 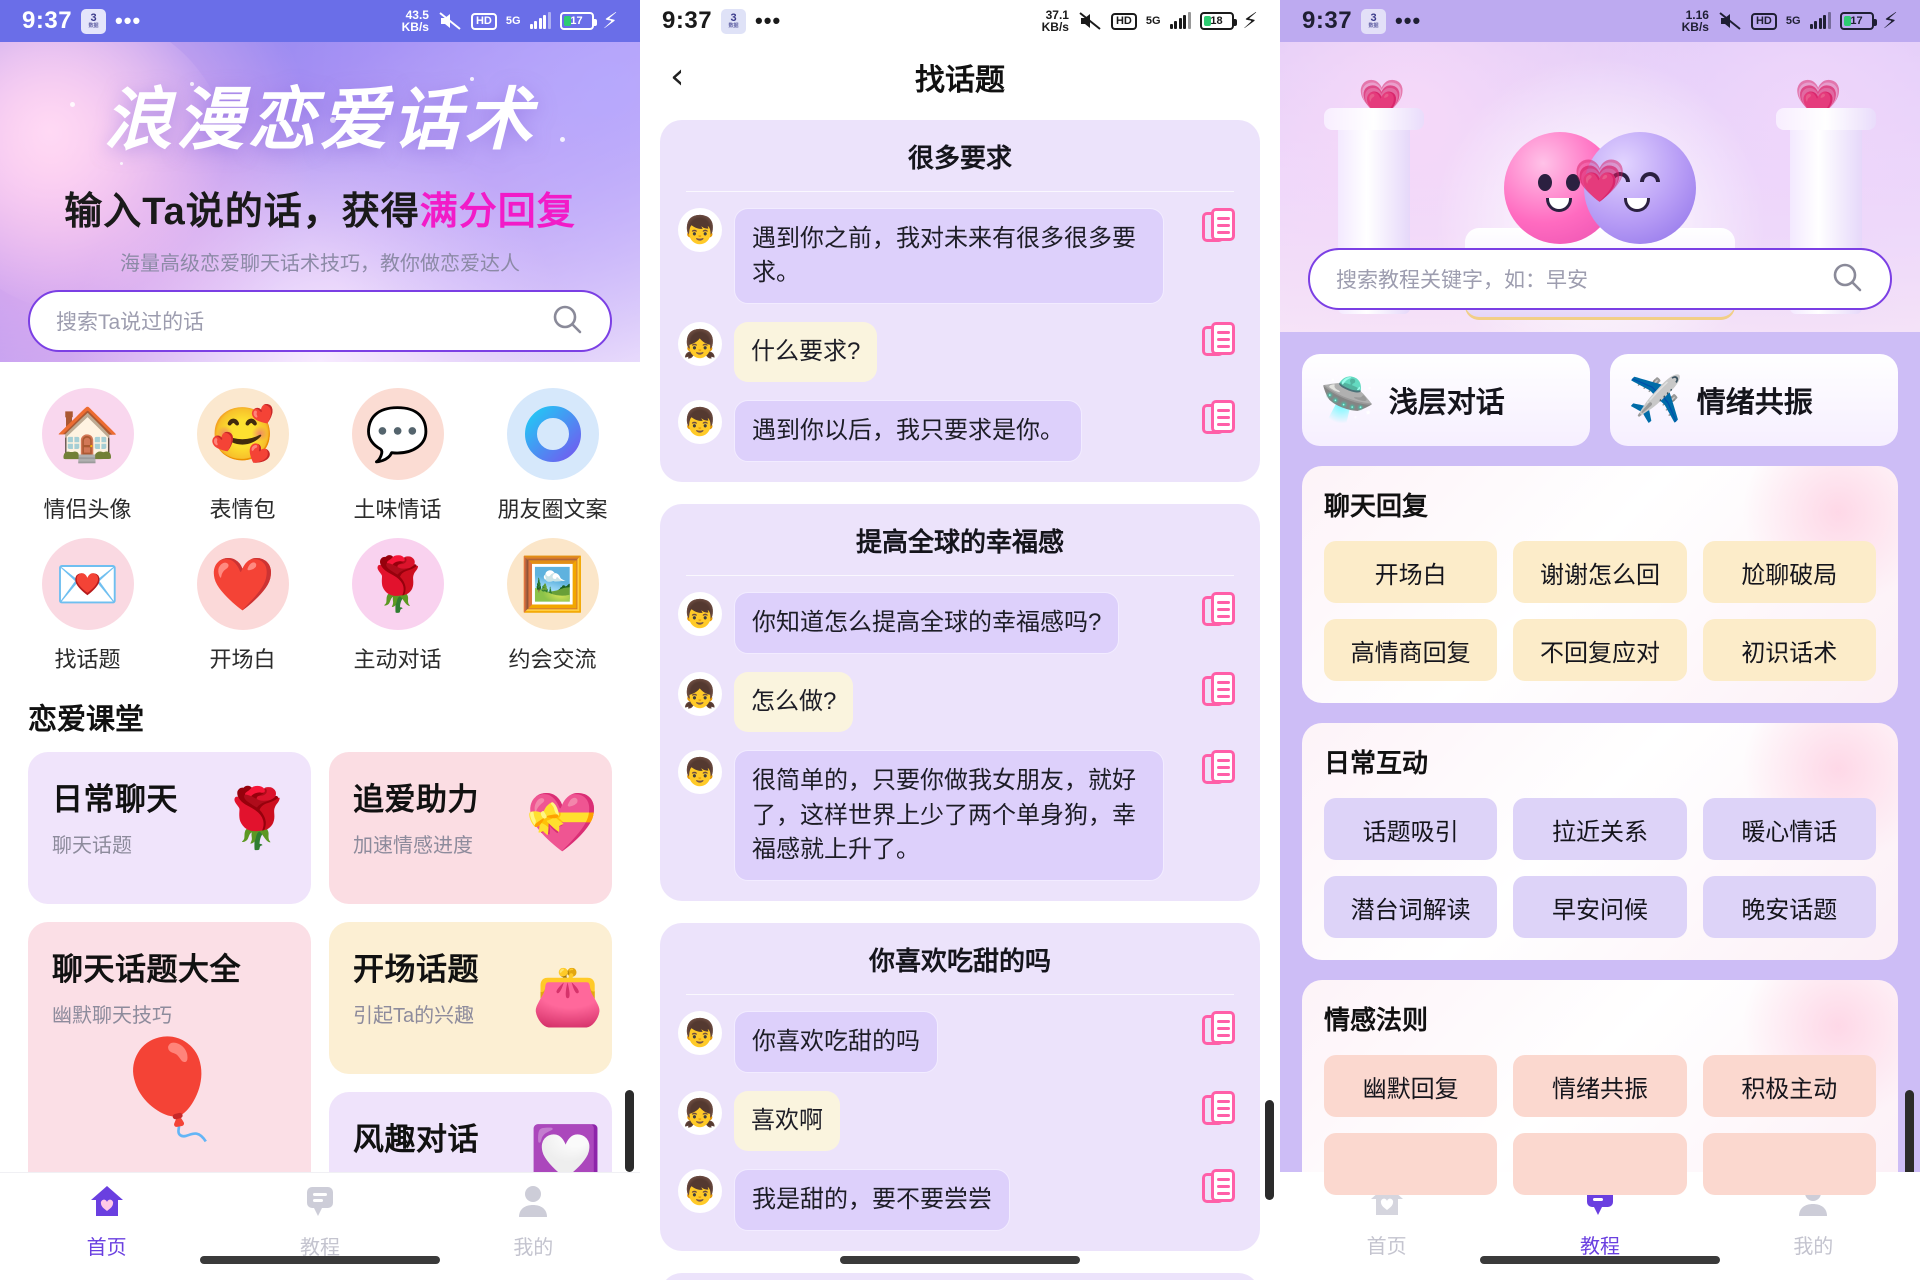 I want to click on group-chat-reply: 聊天回复 开场白 谢谢怎么回 尬聊破局 高情商回复 不回复应对 初识话术, so click(x=1600, y=584).